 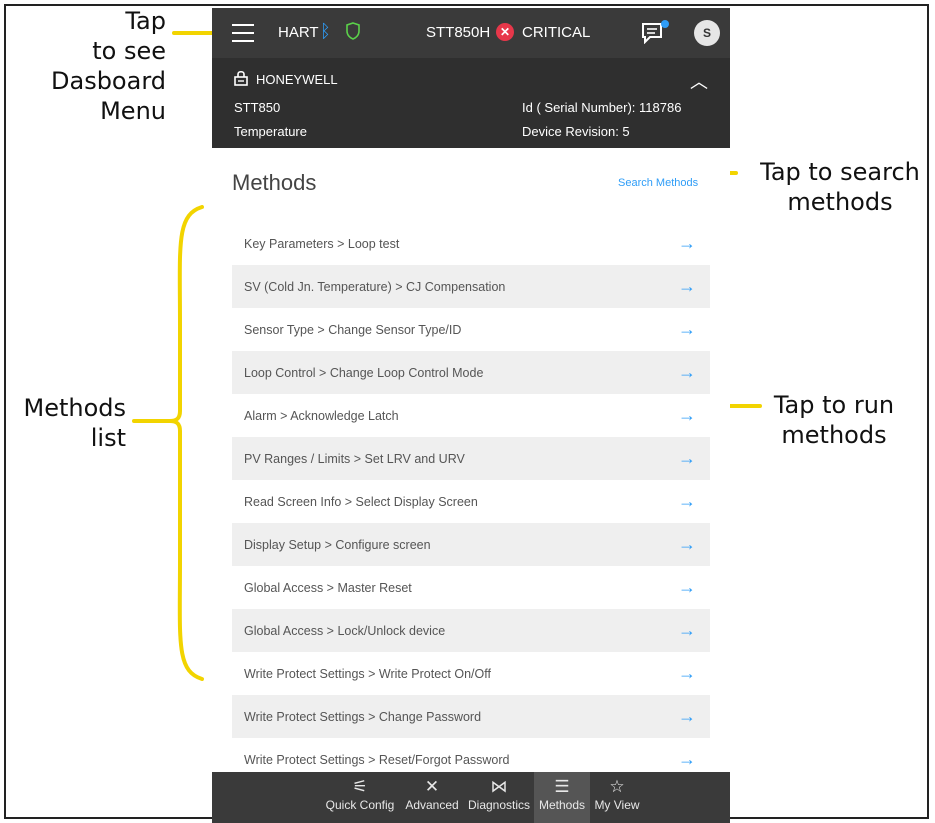 I want to click on nav-diagnostics: ⋈ Diagnostics, so click(x=499, y=797).